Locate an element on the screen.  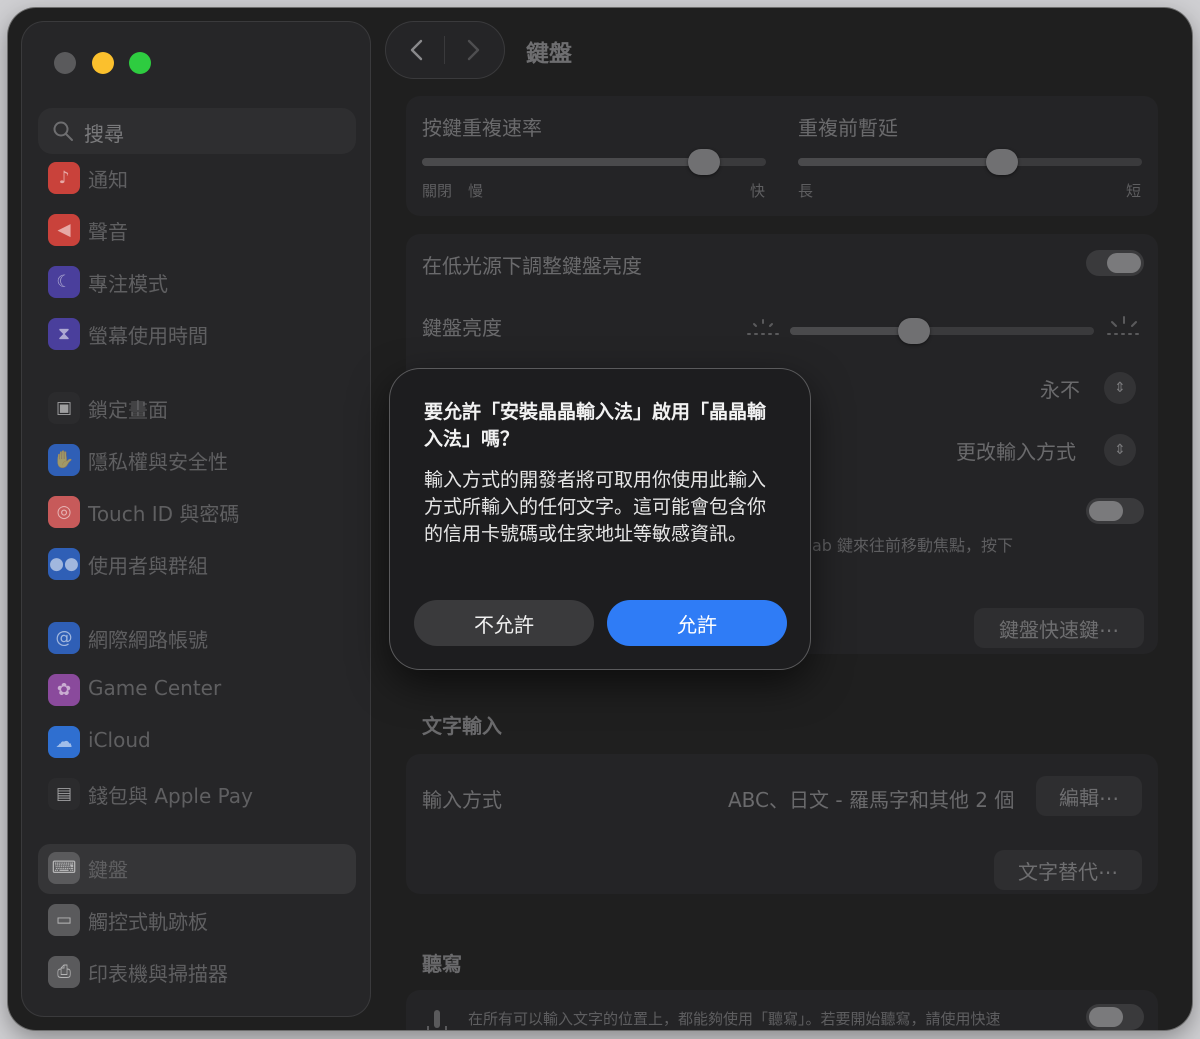
keyboard-navigation-toggle-knob is located at coordinates (1106, 511).